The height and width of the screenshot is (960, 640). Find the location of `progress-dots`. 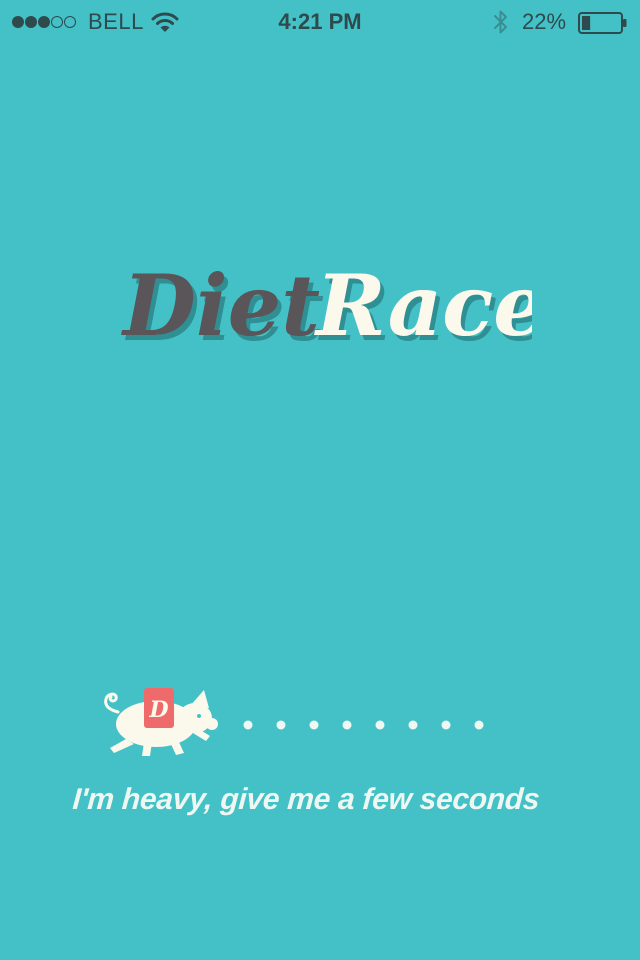

progress-dots is located at coordinates (368, 728).